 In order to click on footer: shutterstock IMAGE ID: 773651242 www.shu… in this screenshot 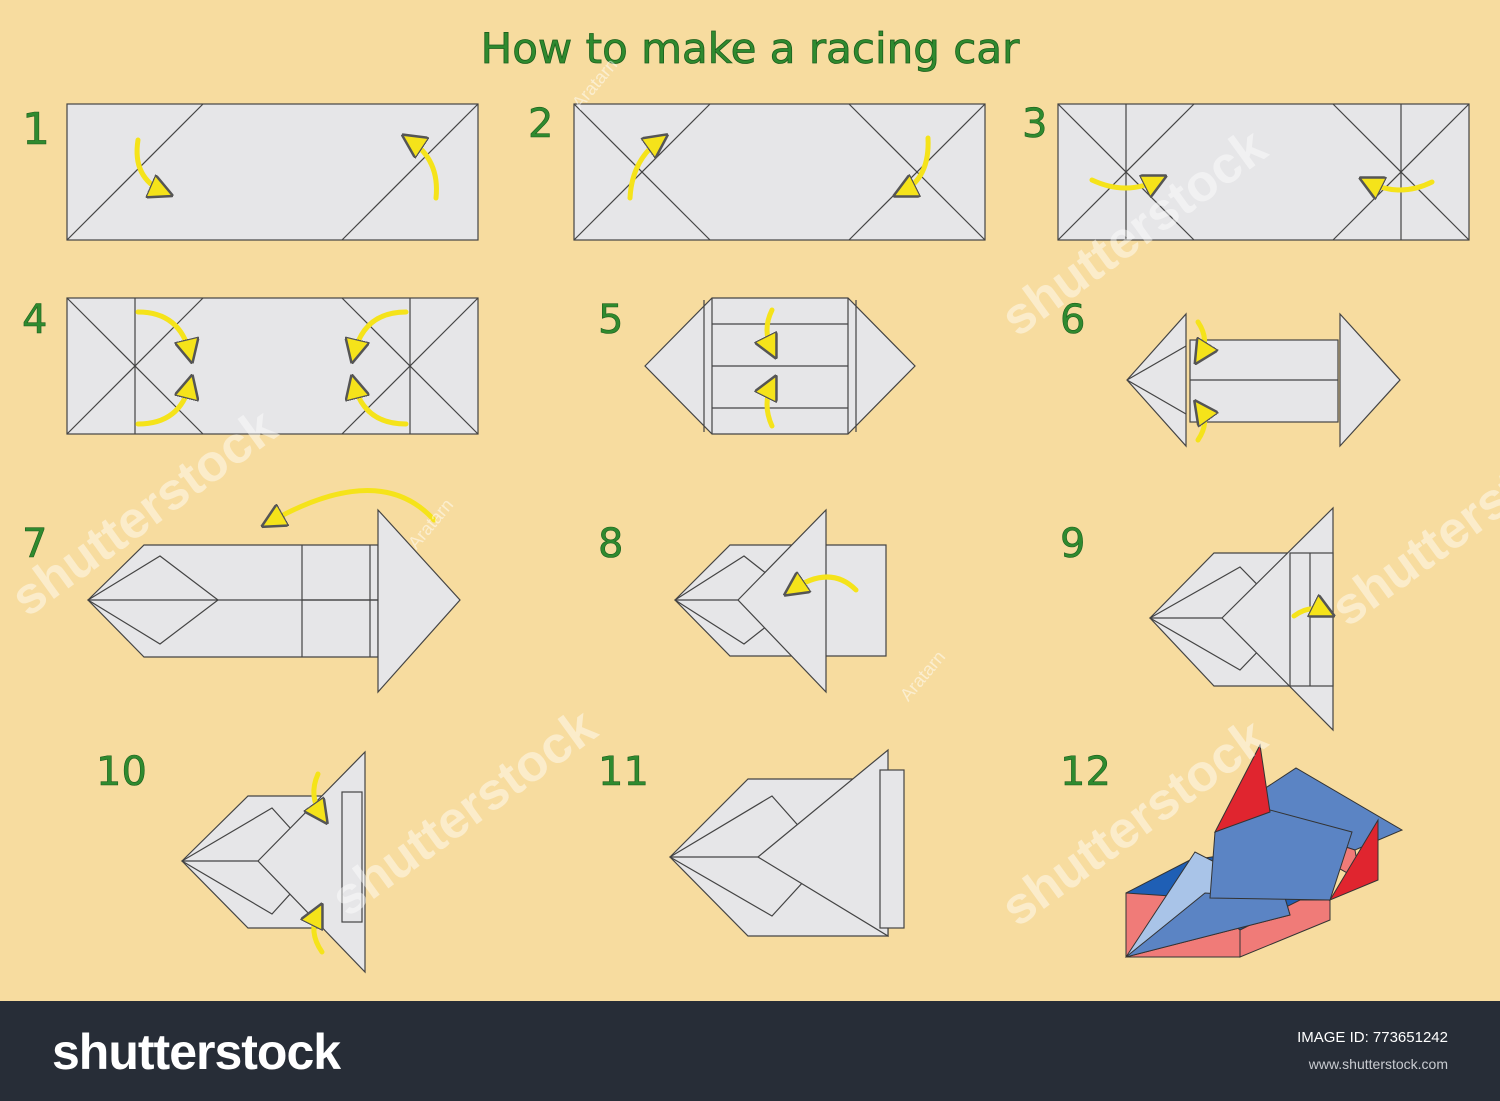, I will do `click(750, 1051)`.